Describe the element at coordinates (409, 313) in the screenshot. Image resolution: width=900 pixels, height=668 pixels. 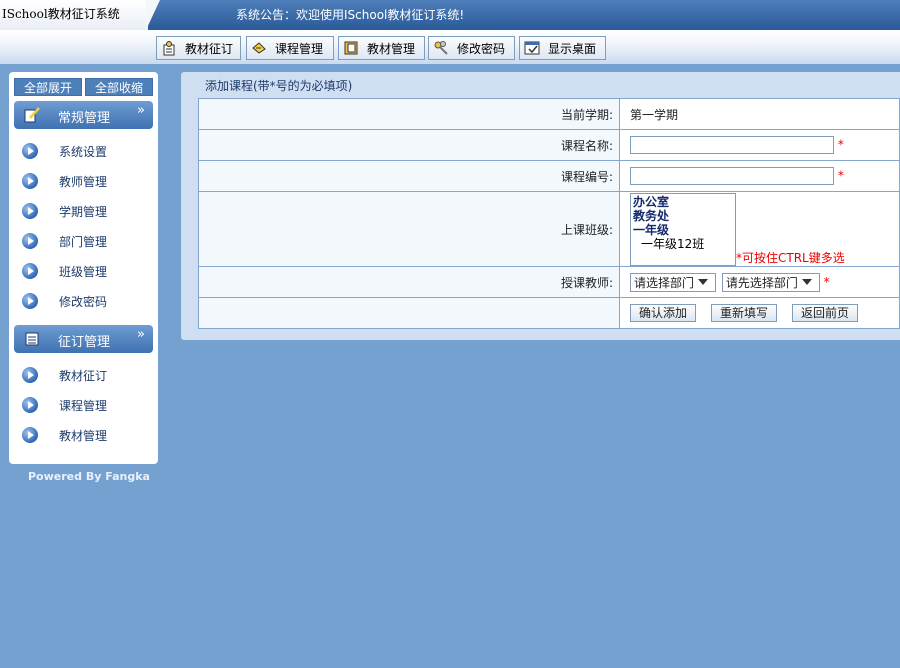
I see `buttons-label-cell` at that location.